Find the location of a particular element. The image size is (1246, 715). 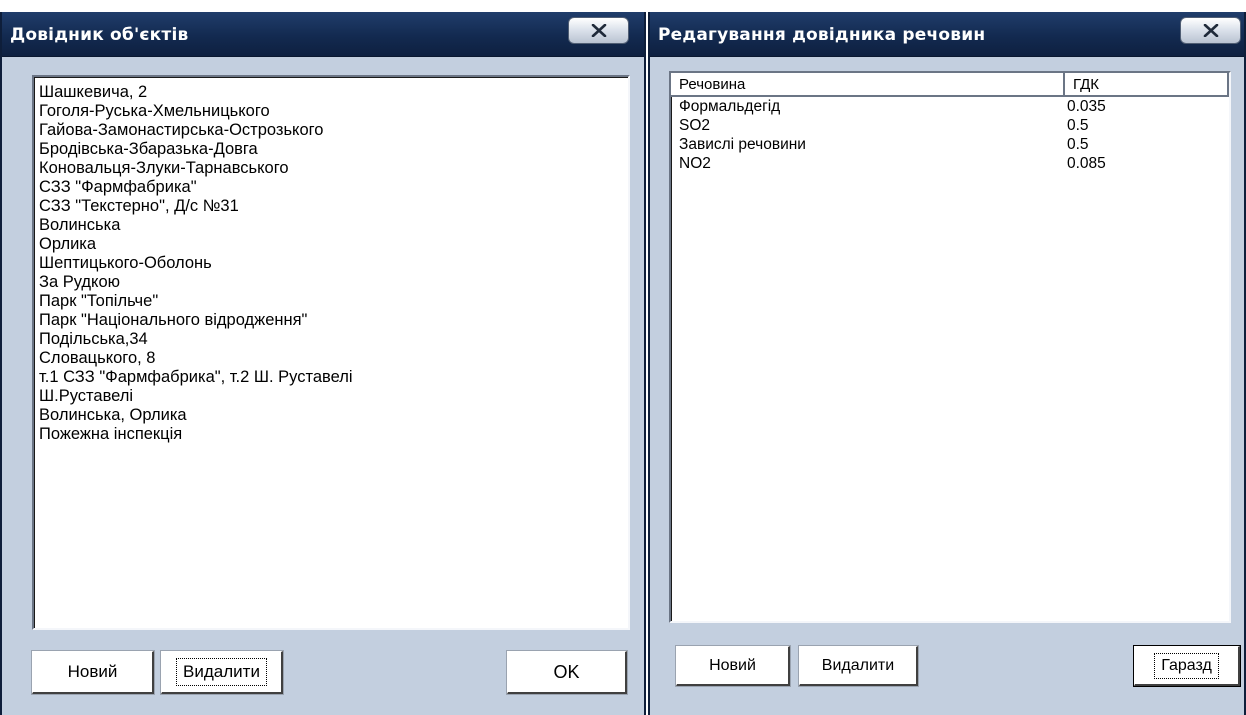

garazd-button-label: Гаразд is located at coordinates (1186, 665).